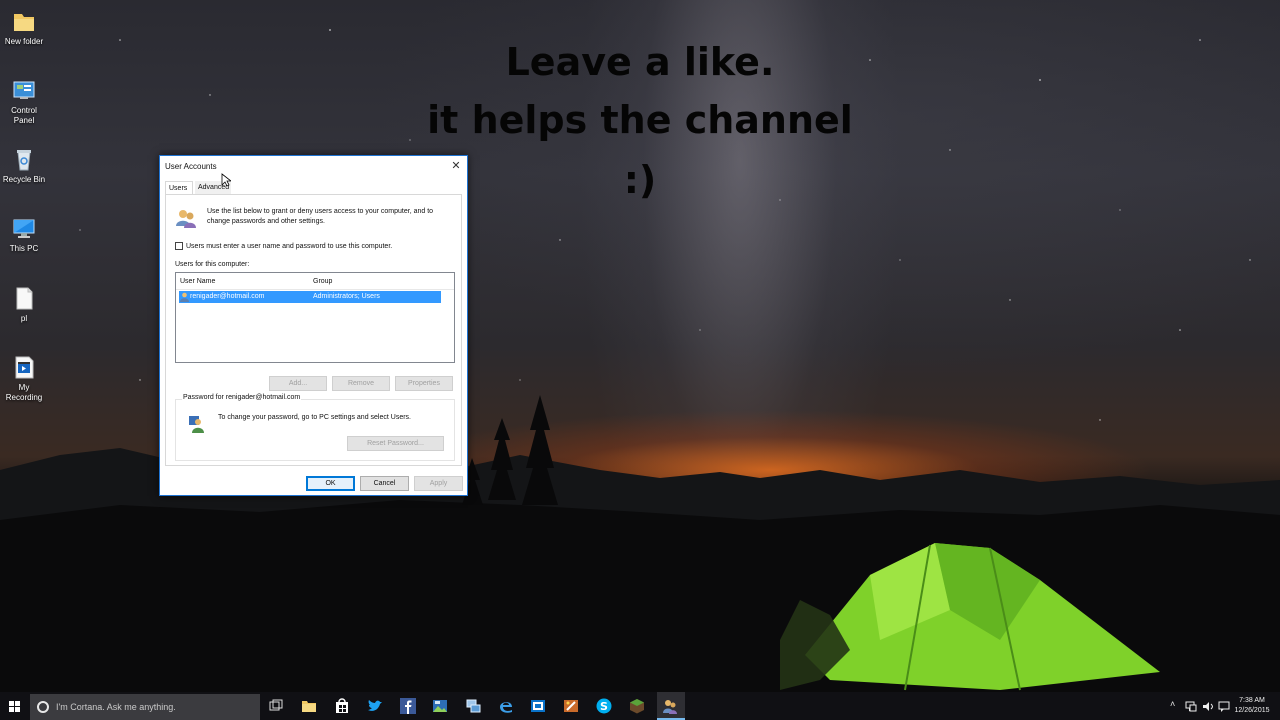 The image size is (1280, 720). Describe the element at coordinates (24, 179) in the screenshot. I see `desktop-icon-label: Recycle Bin` at that location.